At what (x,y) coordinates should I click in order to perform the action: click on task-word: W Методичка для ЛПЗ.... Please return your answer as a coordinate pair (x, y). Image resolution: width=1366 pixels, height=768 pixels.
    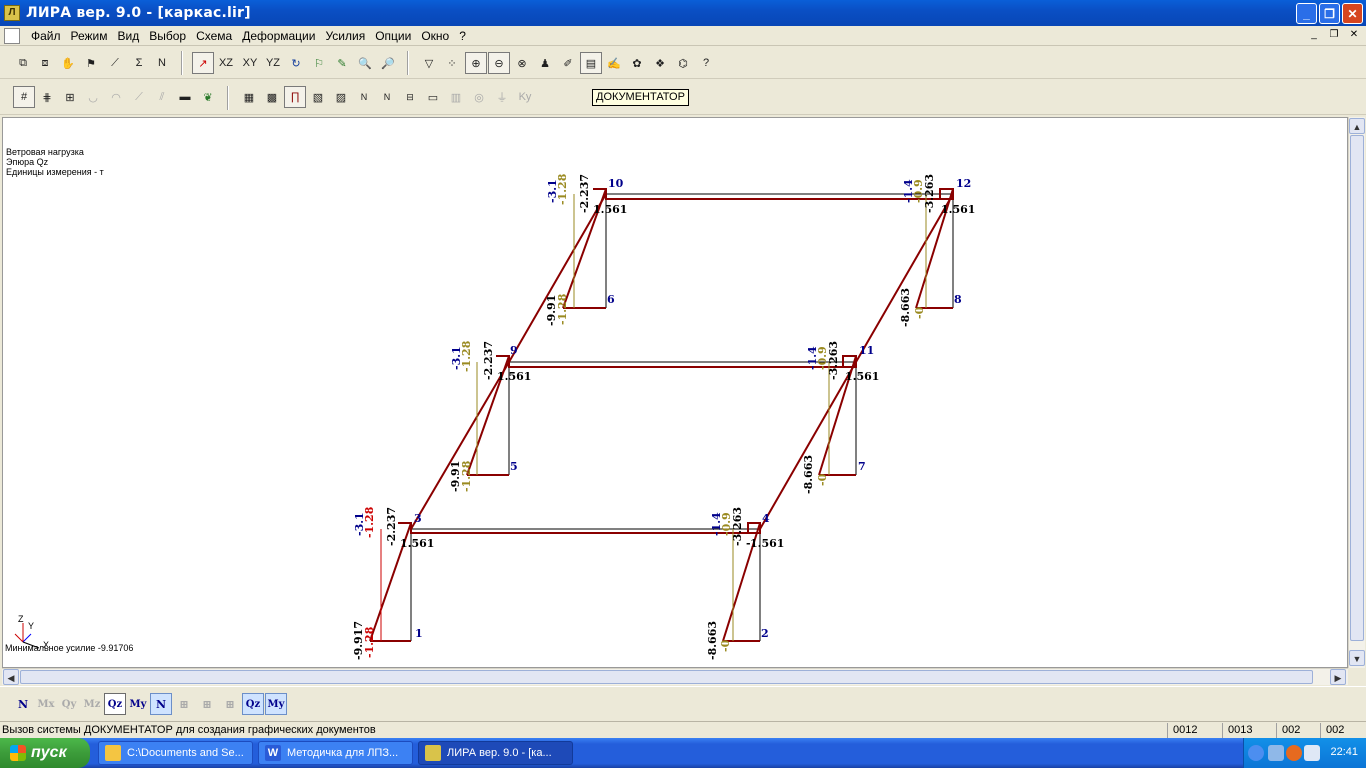
    Looking at the image, I should click on (335, 753).